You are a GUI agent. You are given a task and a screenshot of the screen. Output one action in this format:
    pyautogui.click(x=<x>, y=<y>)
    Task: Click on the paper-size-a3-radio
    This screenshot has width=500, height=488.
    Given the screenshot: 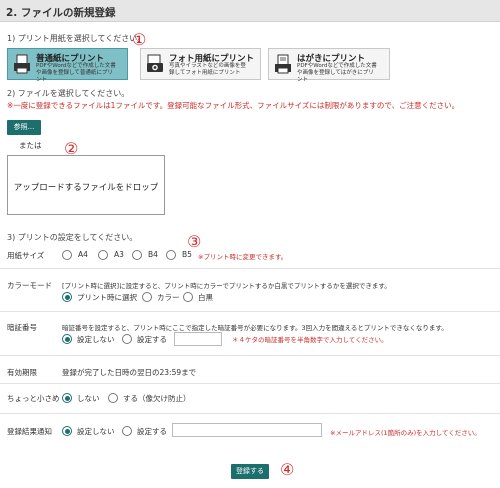 What is the action you would take?
    pyautogui.click(x=103, y=255)
    